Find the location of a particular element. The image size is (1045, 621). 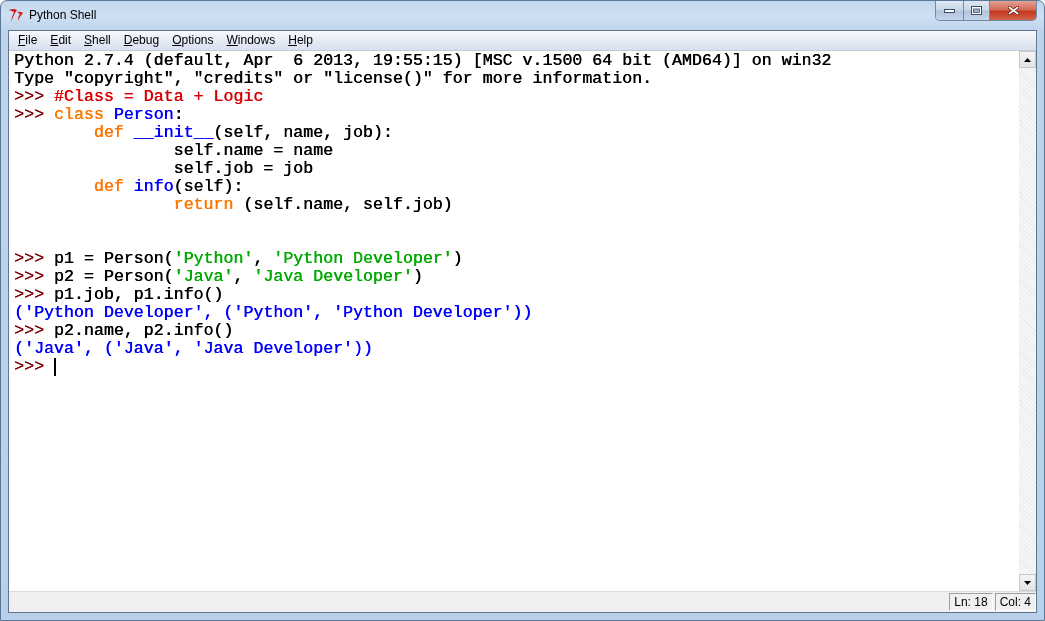

column-number-label: Col: 4 is located at coordinates (1015, 602).